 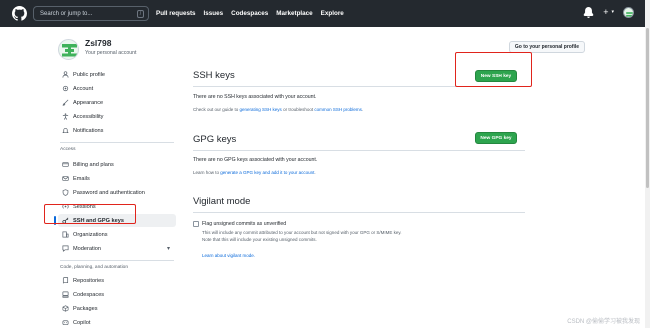 What do you see at coordinates (117, 88) in the screenshot?
I see `sidebar-item-account: Account` at bounding box center [117, 88].